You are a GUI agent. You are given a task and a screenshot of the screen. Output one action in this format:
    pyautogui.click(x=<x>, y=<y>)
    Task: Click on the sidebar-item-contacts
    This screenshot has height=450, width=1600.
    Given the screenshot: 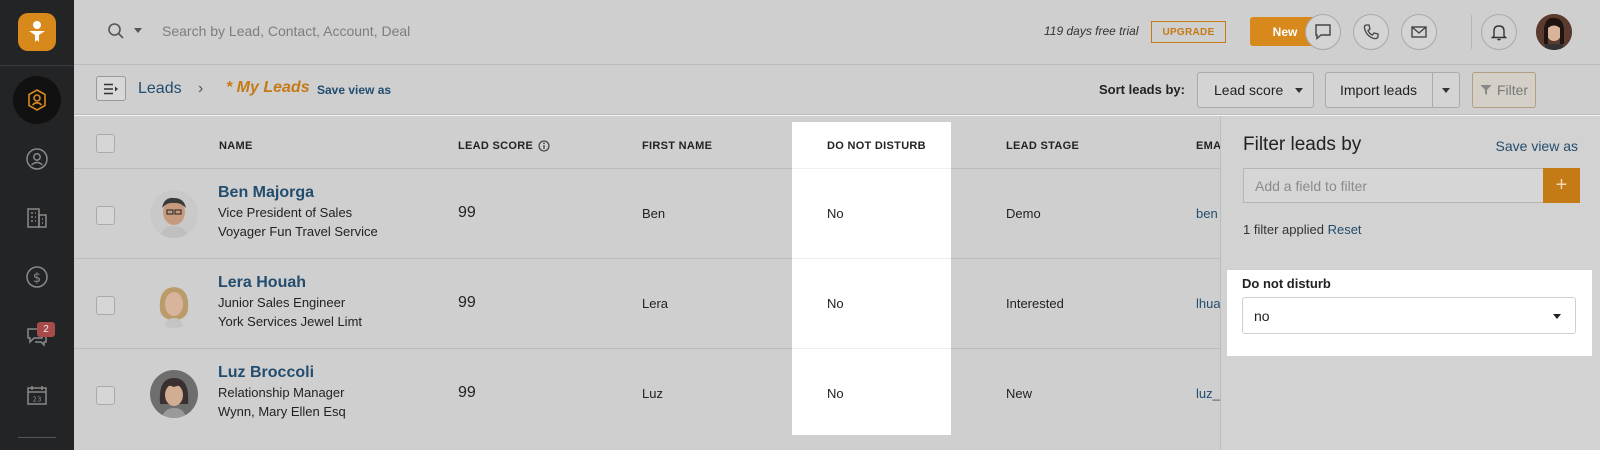 What is the action you would take?
    pyautogui.click(x=37, y=159)
    